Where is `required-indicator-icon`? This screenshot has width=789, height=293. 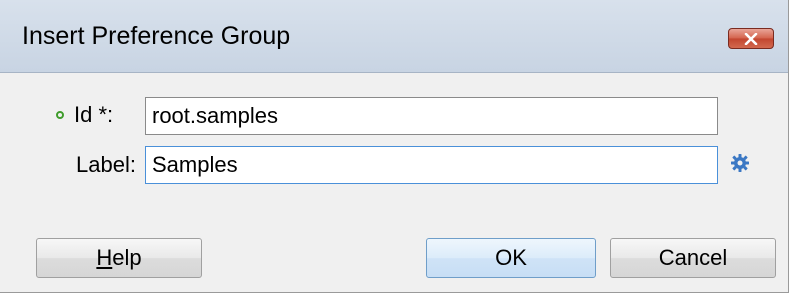 required-indicator-icon is located at coordinates (60, 115).